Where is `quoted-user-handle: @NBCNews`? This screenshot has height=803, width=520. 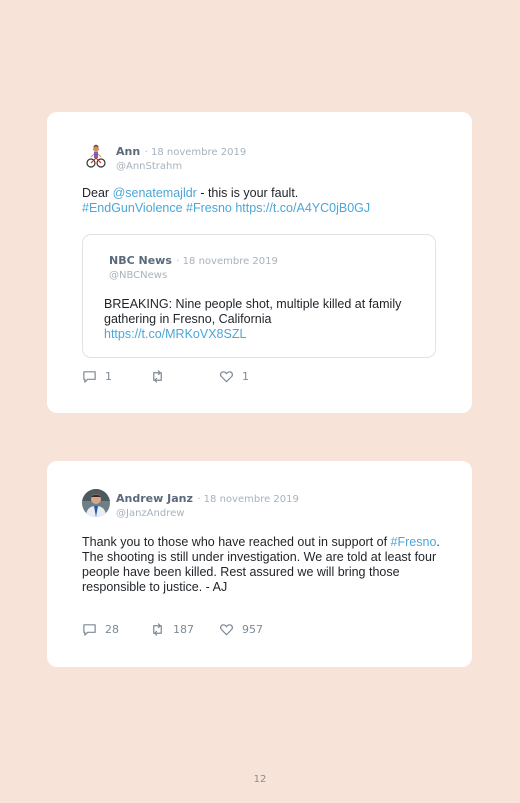 quoted-user-handle: @NBCNews is located at coordinates (193, 275).